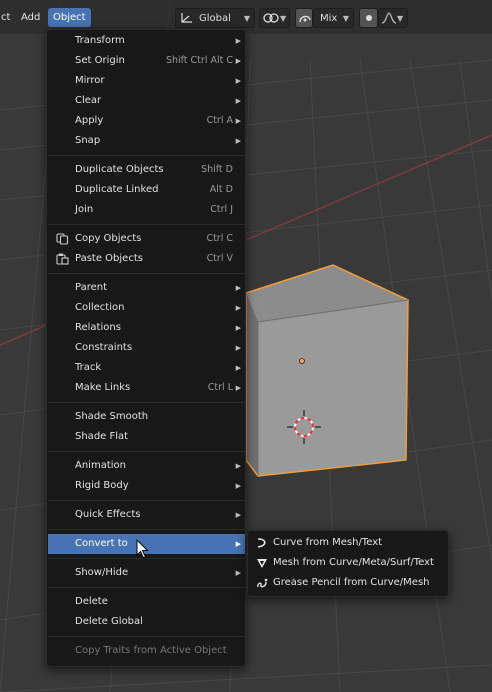 The image size is (492, 692). I want to click on menu-item-rigid-body: Rigid Body ▶, so click(146, 486).